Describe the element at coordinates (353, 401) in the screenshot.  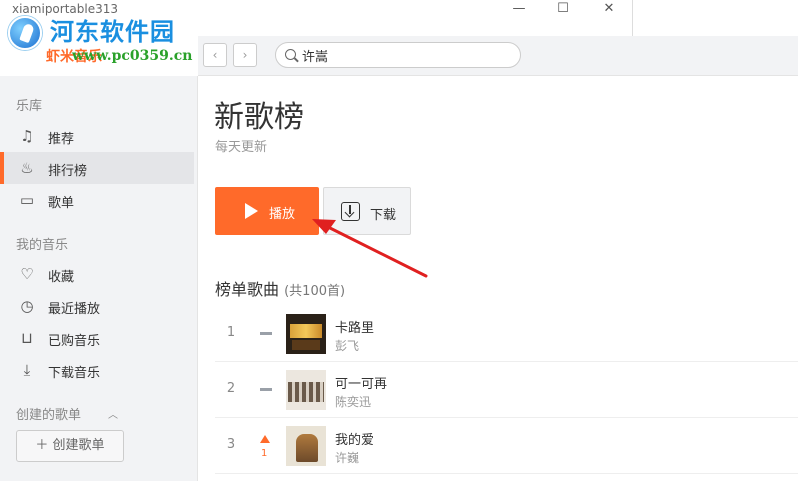
I see `song-artist: 陈奕迅` at that location.